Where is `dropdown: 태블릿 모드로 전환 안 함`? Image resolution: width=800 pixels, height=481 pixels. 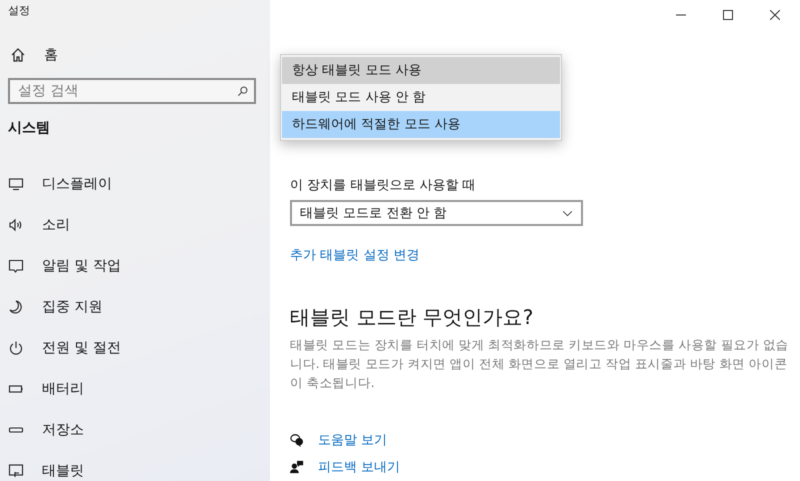 dropdown: 태블릿 모드로 전환 안 함 is located at coordinates (436, 213).